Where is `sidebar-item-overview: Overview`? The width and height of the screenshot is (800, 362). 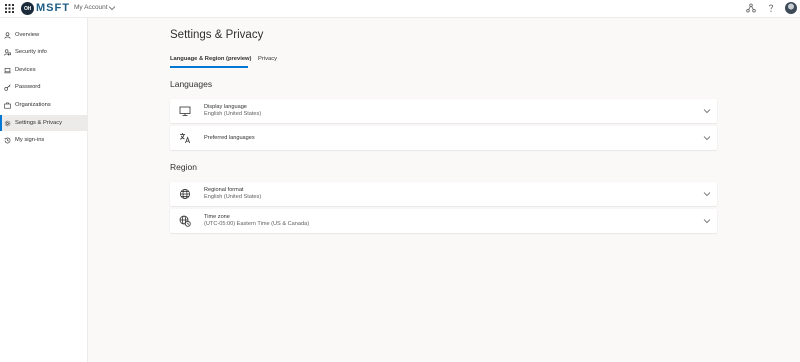
sidebar-item-overview: Overview is located at coordinates (43, 35).